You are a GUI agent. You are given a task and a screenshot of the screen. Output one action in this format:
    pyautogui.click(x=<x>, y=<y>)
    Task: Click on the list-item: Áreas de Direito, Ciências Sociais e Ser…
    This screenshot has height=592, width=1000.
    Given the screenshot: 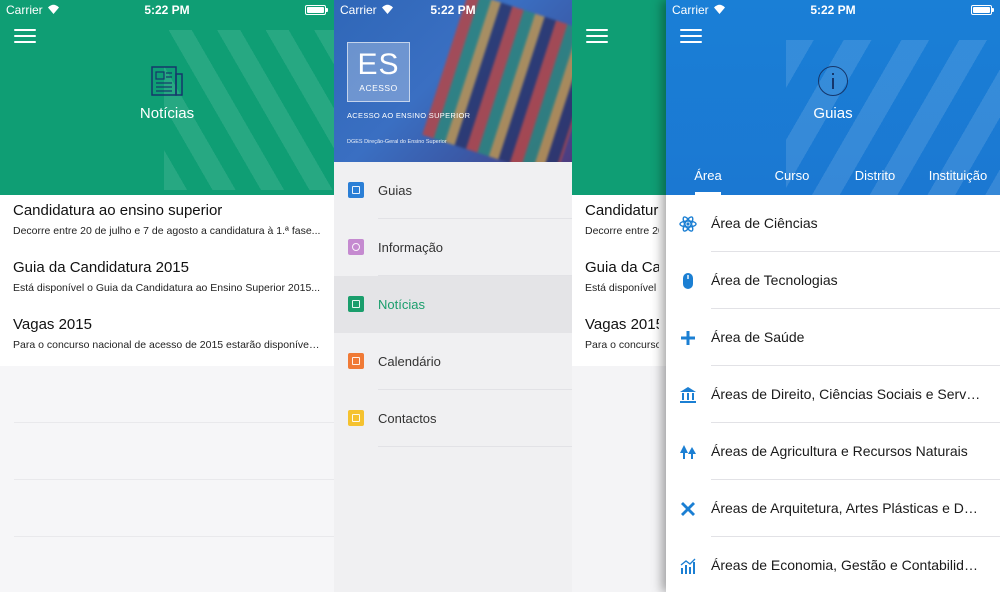 What is the action you would take?
    pyautogui.click(x=833, y=394)
    